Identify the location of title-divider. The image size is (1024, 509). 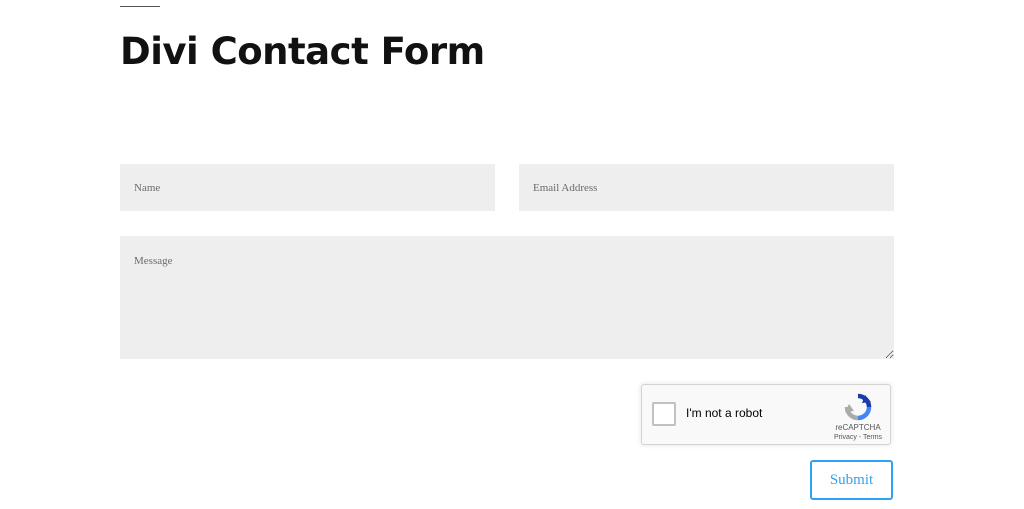
(140, 6).